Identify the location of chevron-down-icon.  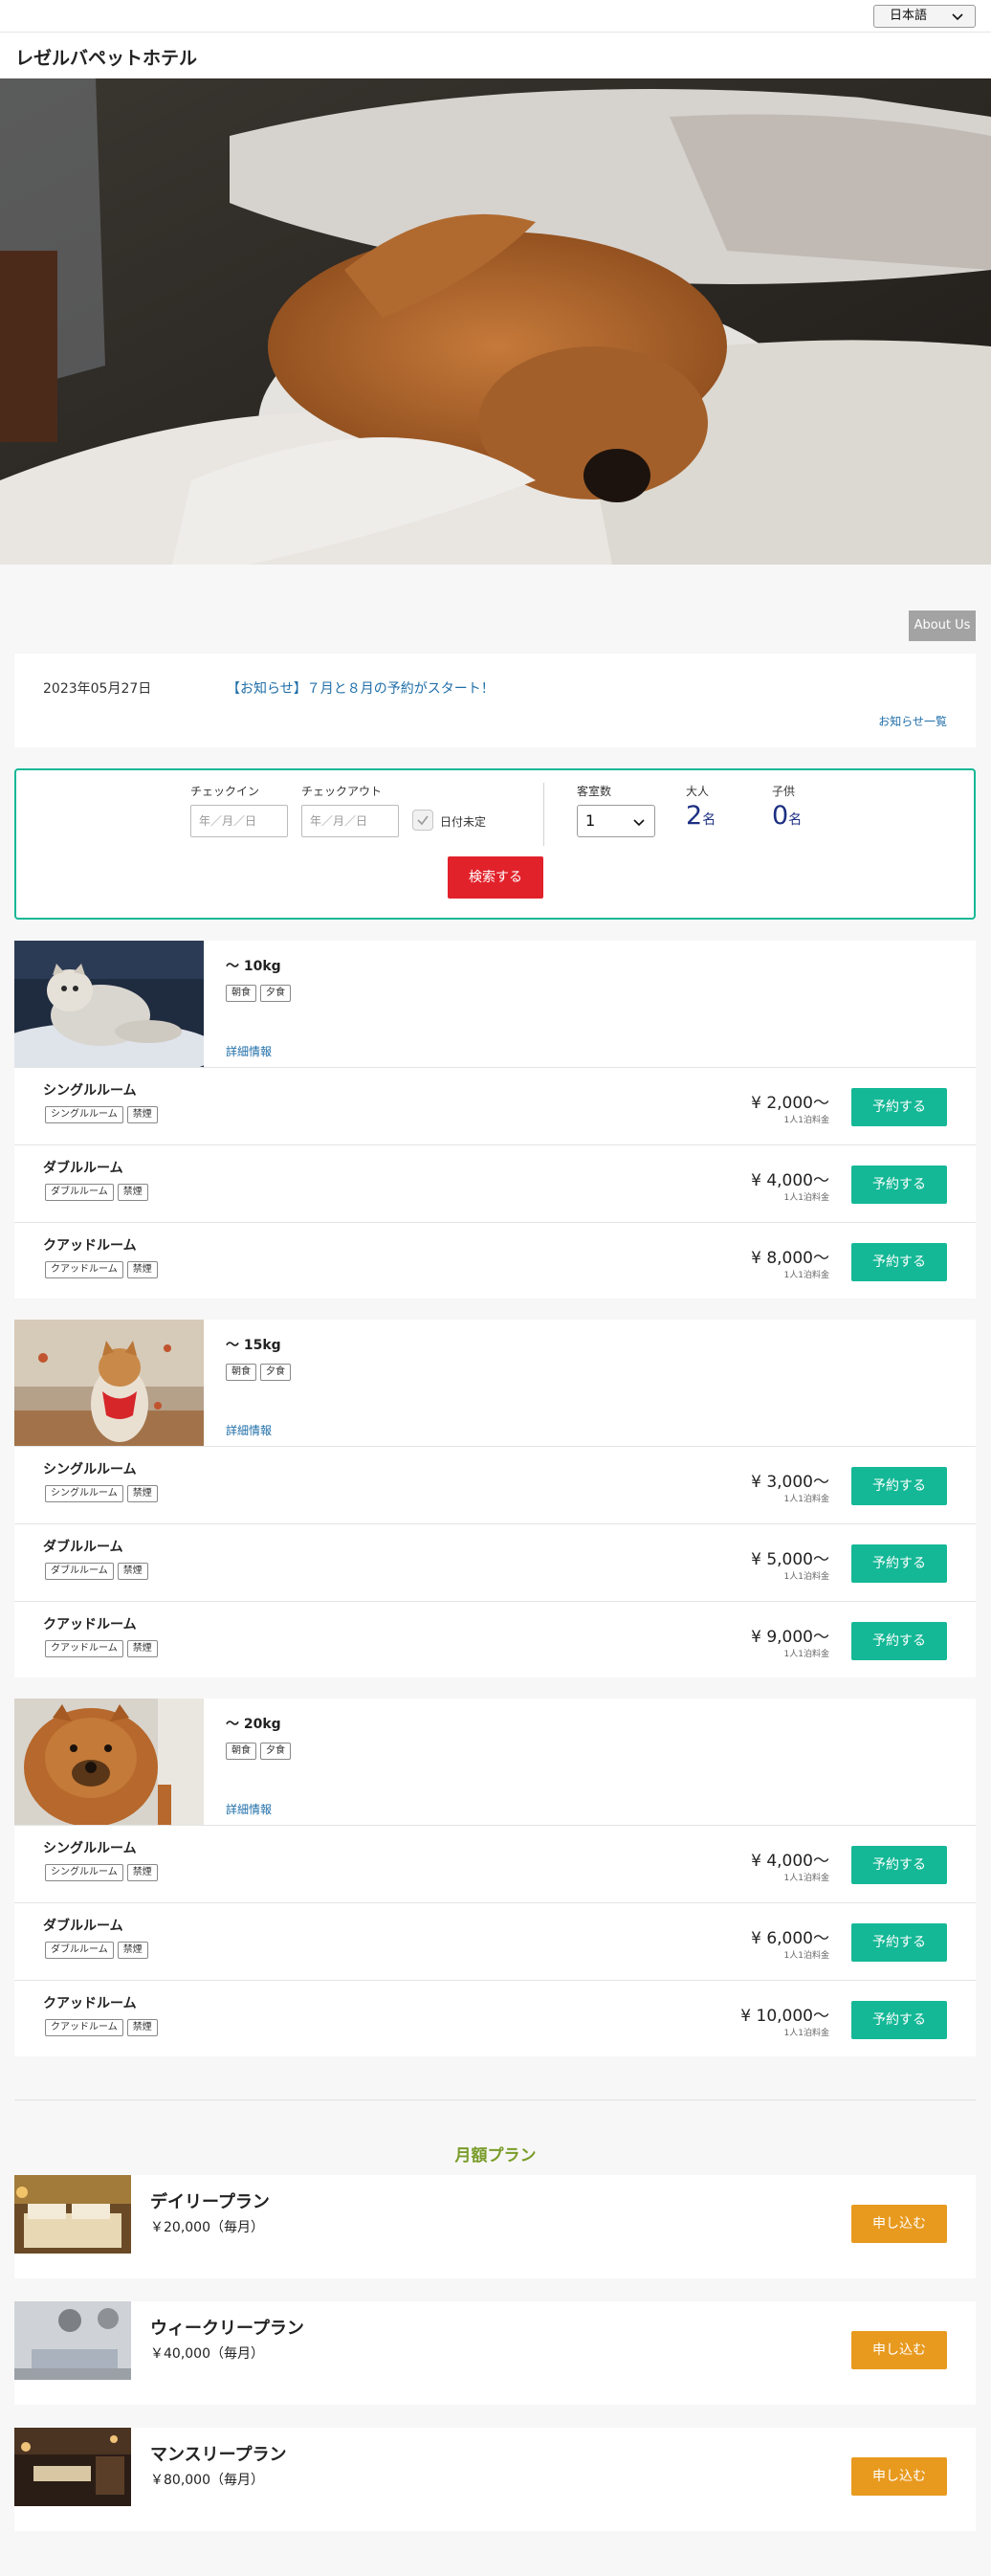
(639, 823).